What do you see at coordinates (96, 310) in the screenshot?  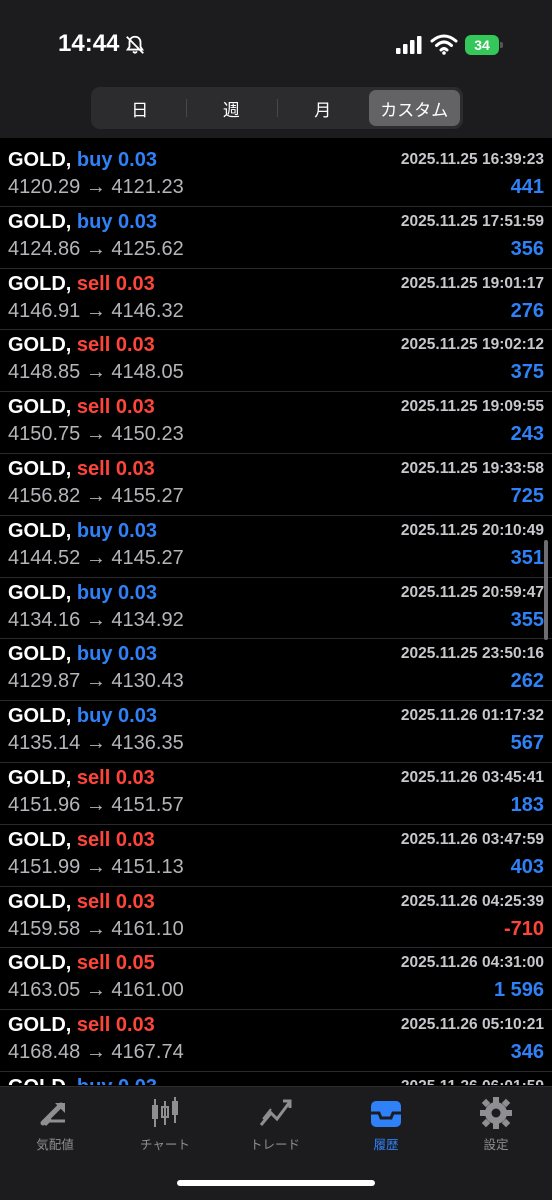 I see `trade-prices: 4146.91 → 4146.32` at bounding box center [96, 310].